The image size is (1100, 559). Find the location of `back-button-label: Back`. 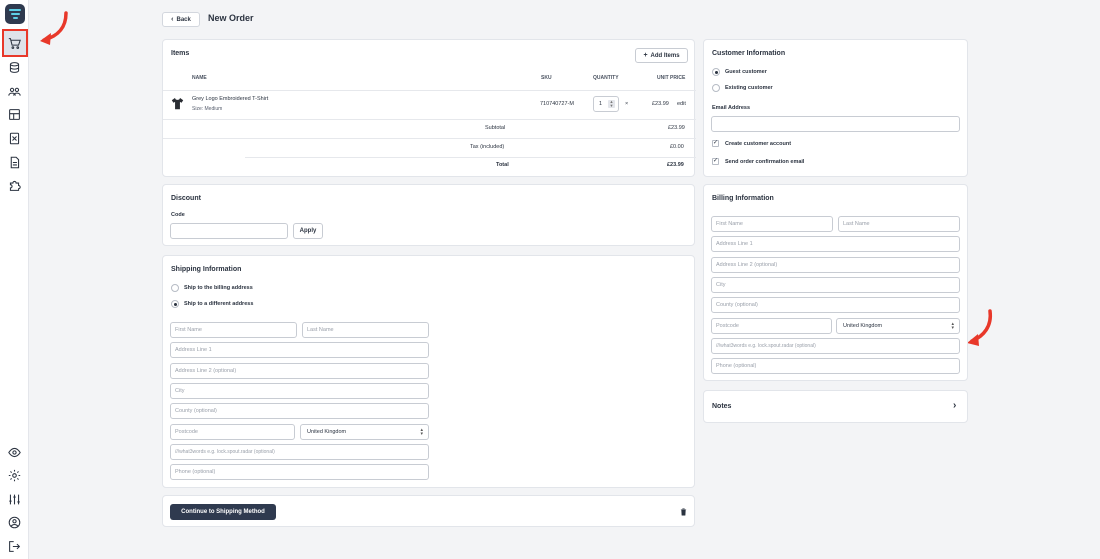

back-button-label: Back is located at coordinates (183, 19).